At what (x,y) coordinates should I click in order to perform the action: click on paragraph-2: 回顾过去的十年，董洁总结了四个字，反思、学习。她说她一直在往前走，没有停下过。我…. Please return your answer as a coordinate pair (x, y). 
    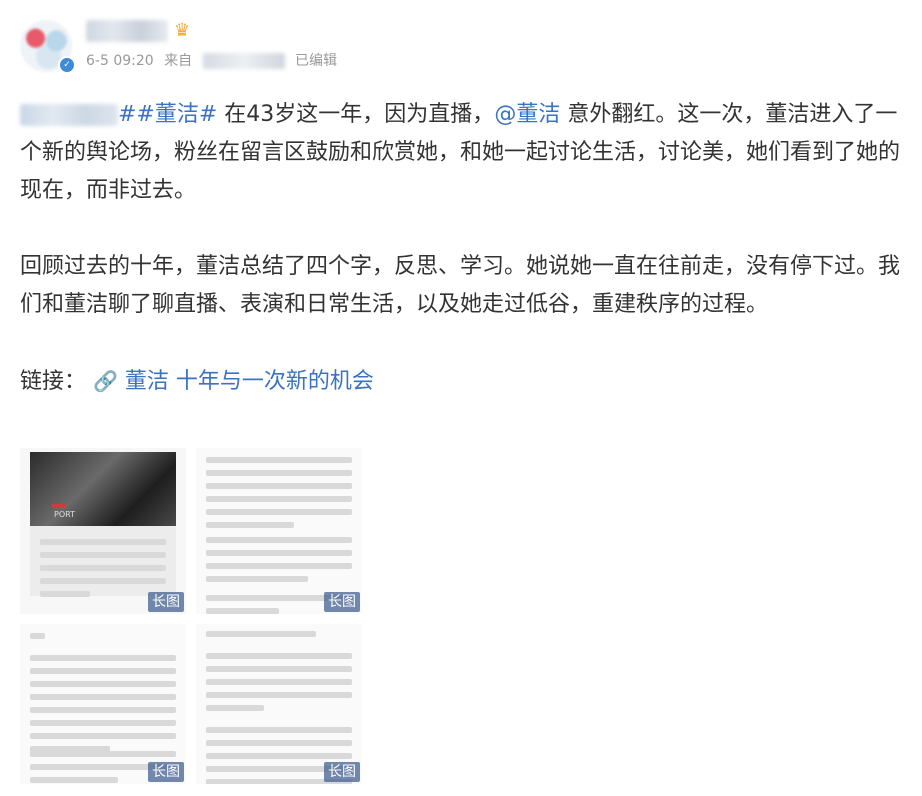
    Looking at the image, I should click on (460, 285).